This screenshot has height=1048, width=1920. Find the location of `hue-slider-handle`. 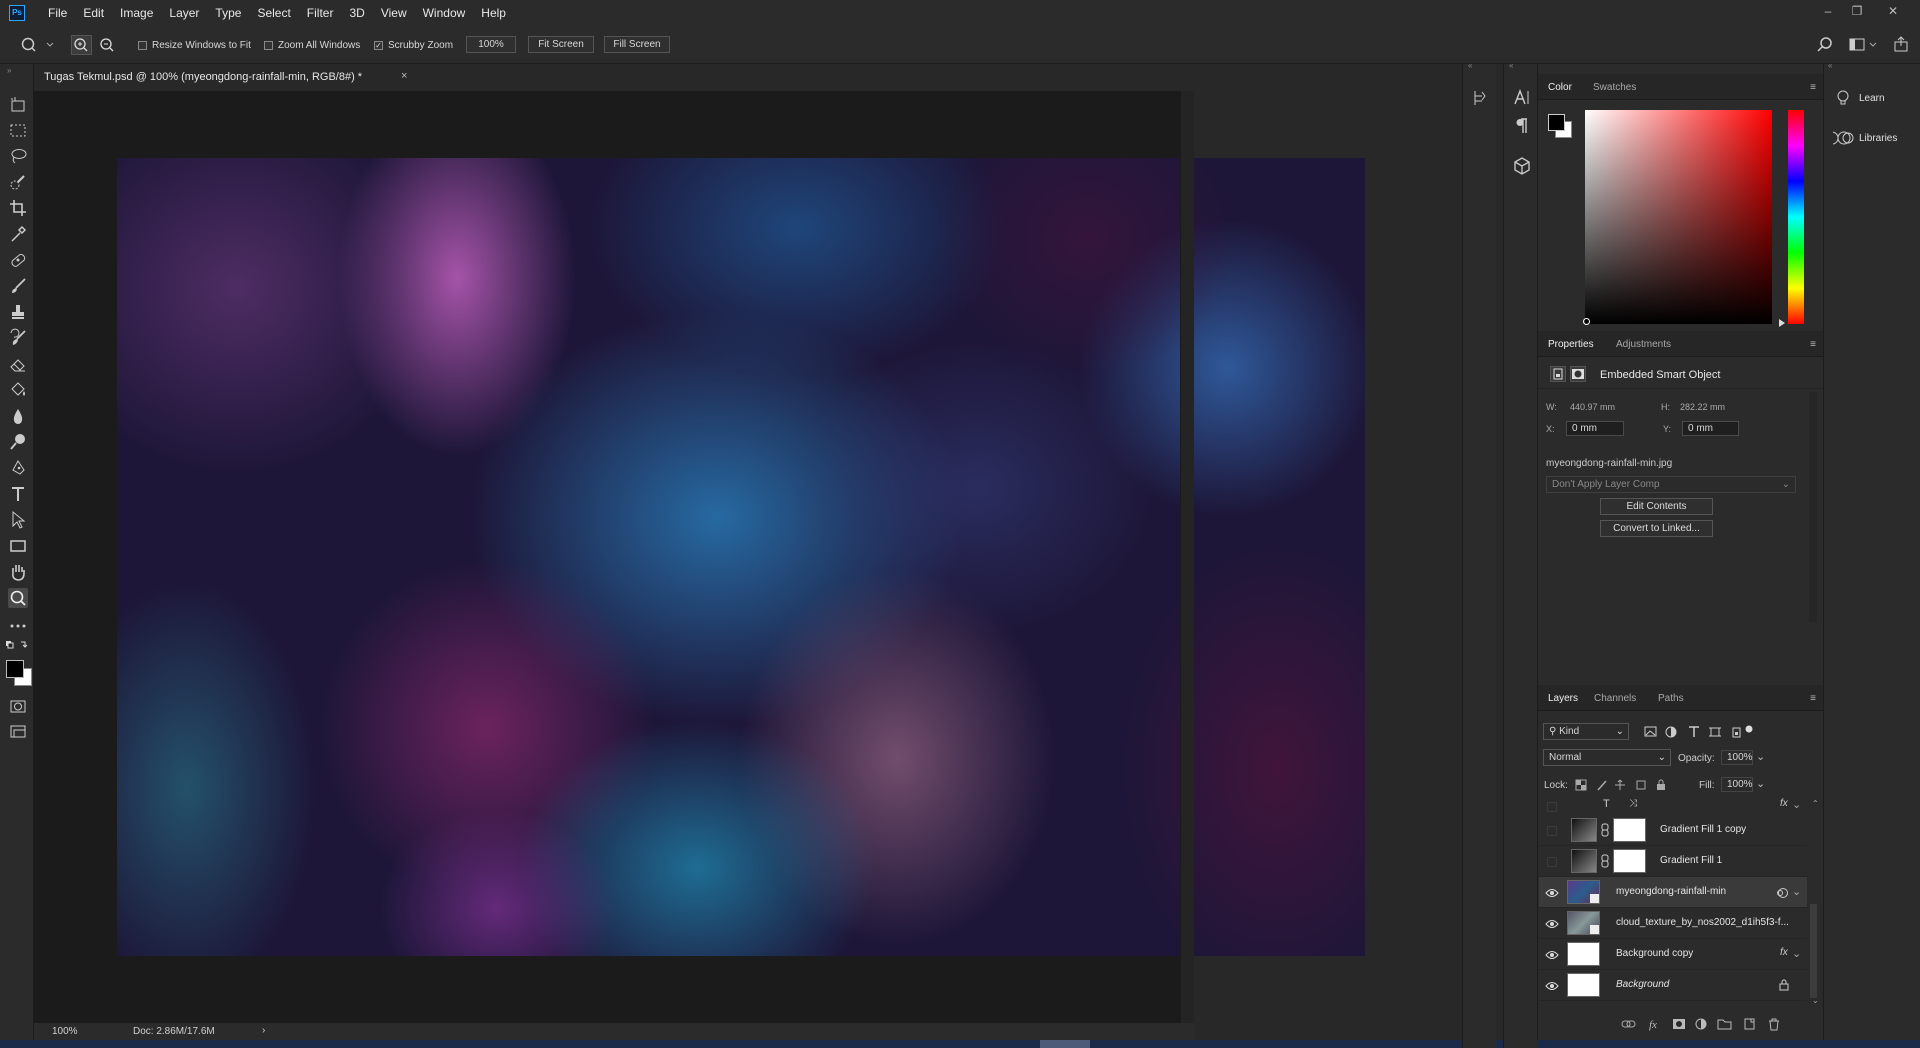

hue-slider-handle is located at coordinates (1782, 323).